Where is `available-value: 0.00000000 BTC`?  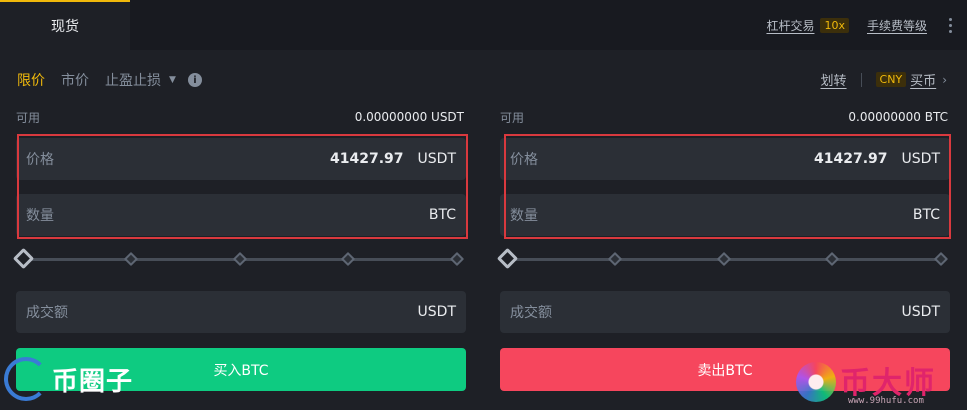 available-value: 0.00000000 BTC is located at coordinates (898, 117).